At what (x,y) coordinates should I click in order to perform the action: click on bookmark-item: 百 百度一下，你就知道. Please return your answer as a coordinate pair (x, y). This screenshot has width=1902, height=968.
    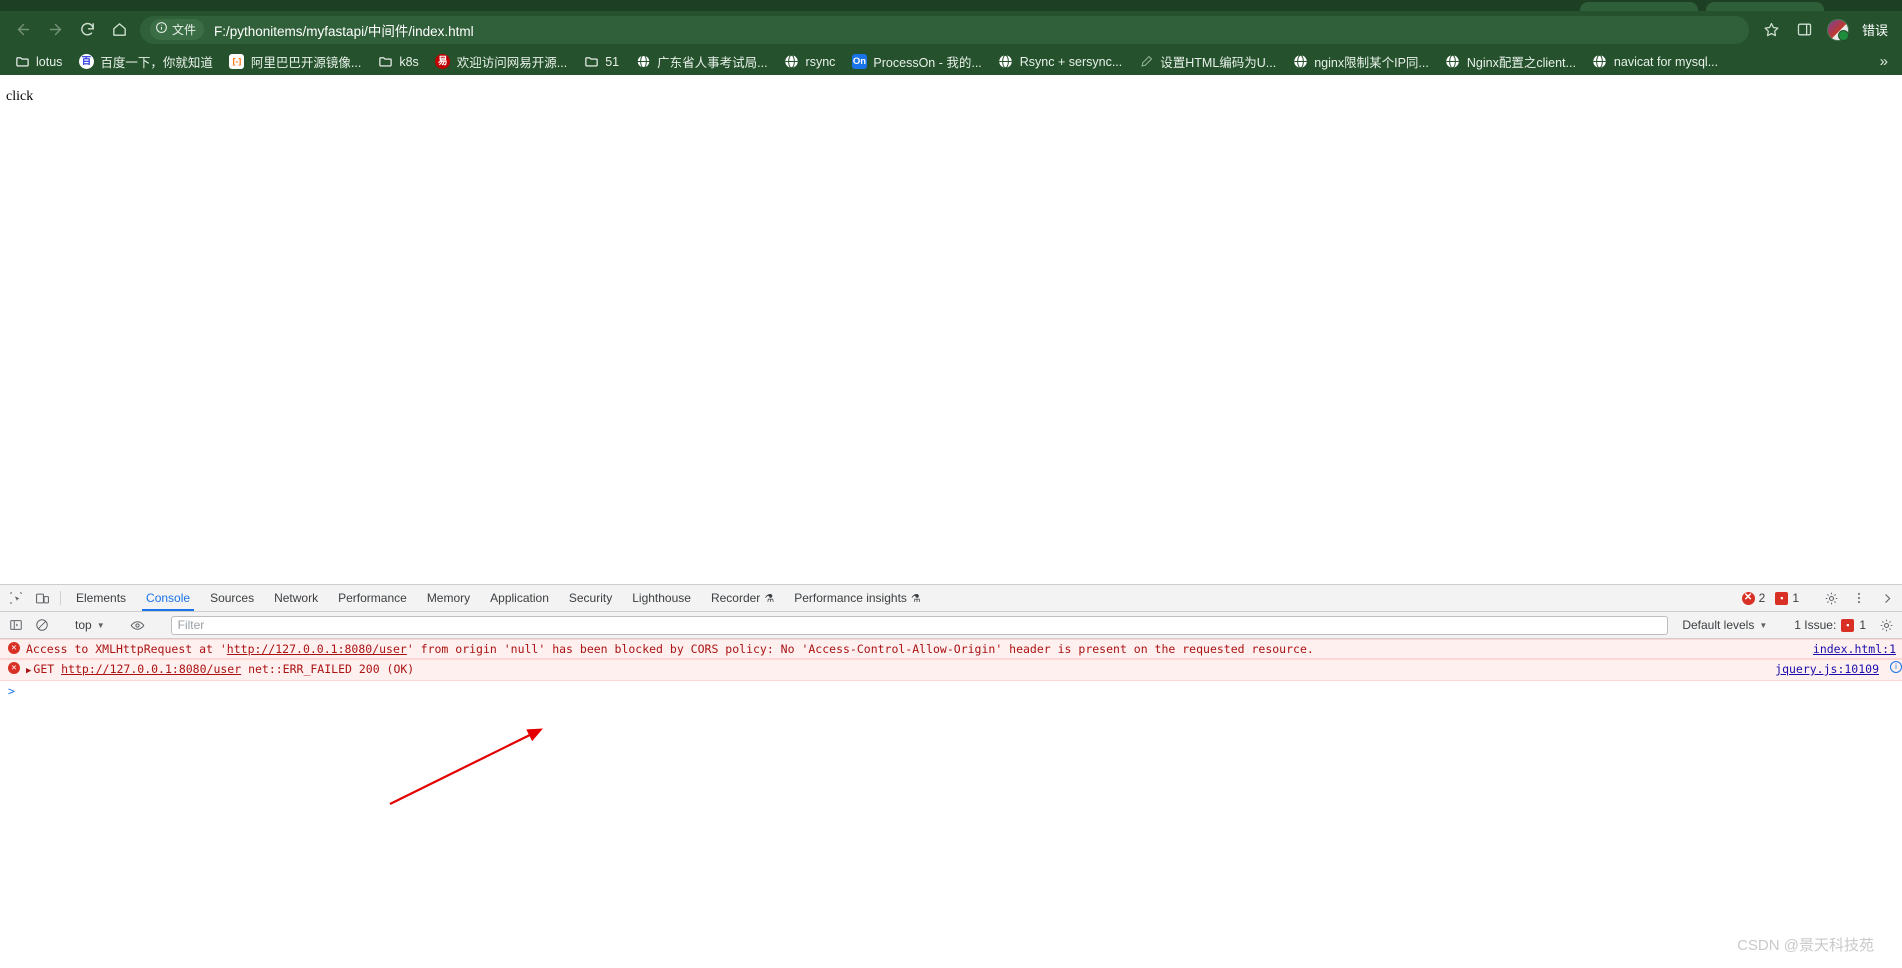
    Looking at the image, I should click on (145, 61).